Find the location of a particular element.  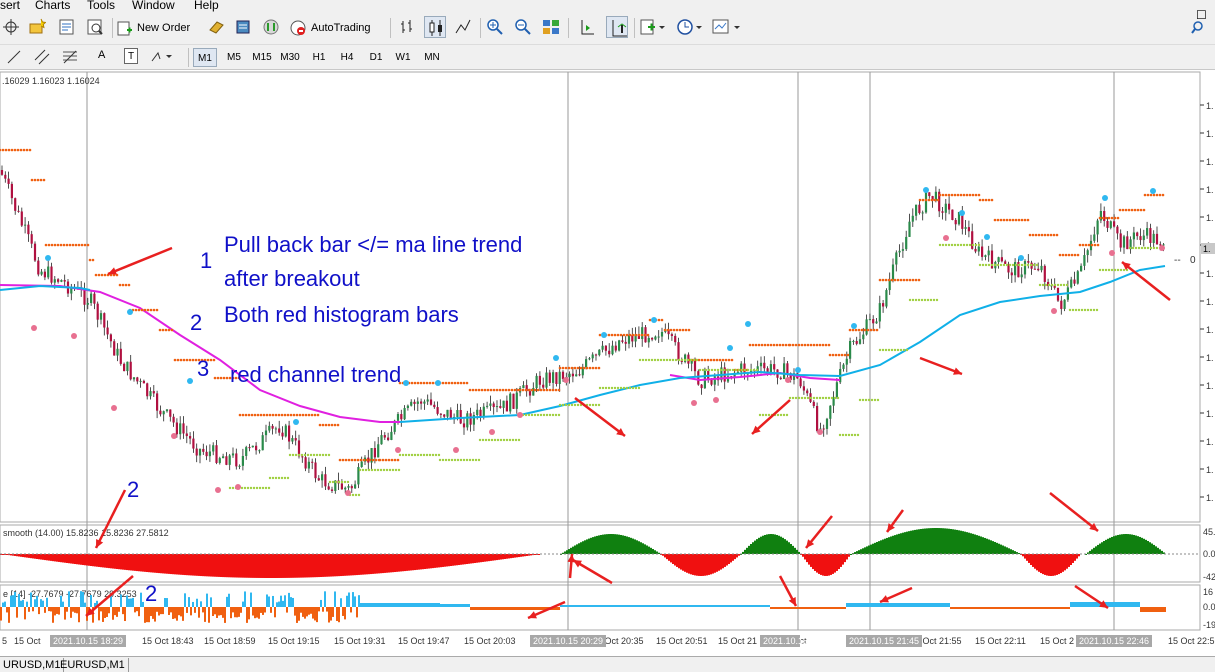

menu-insert: sert is located at coordinates (10, 6).